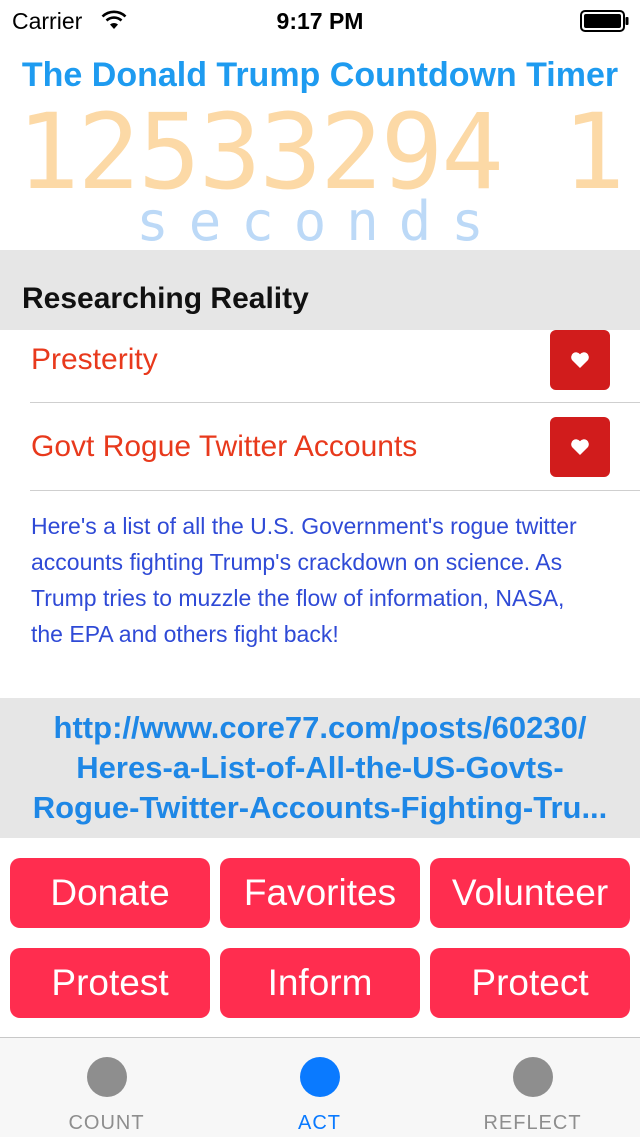  I want to click on section-header: Researching Reality, so click(320, 290).